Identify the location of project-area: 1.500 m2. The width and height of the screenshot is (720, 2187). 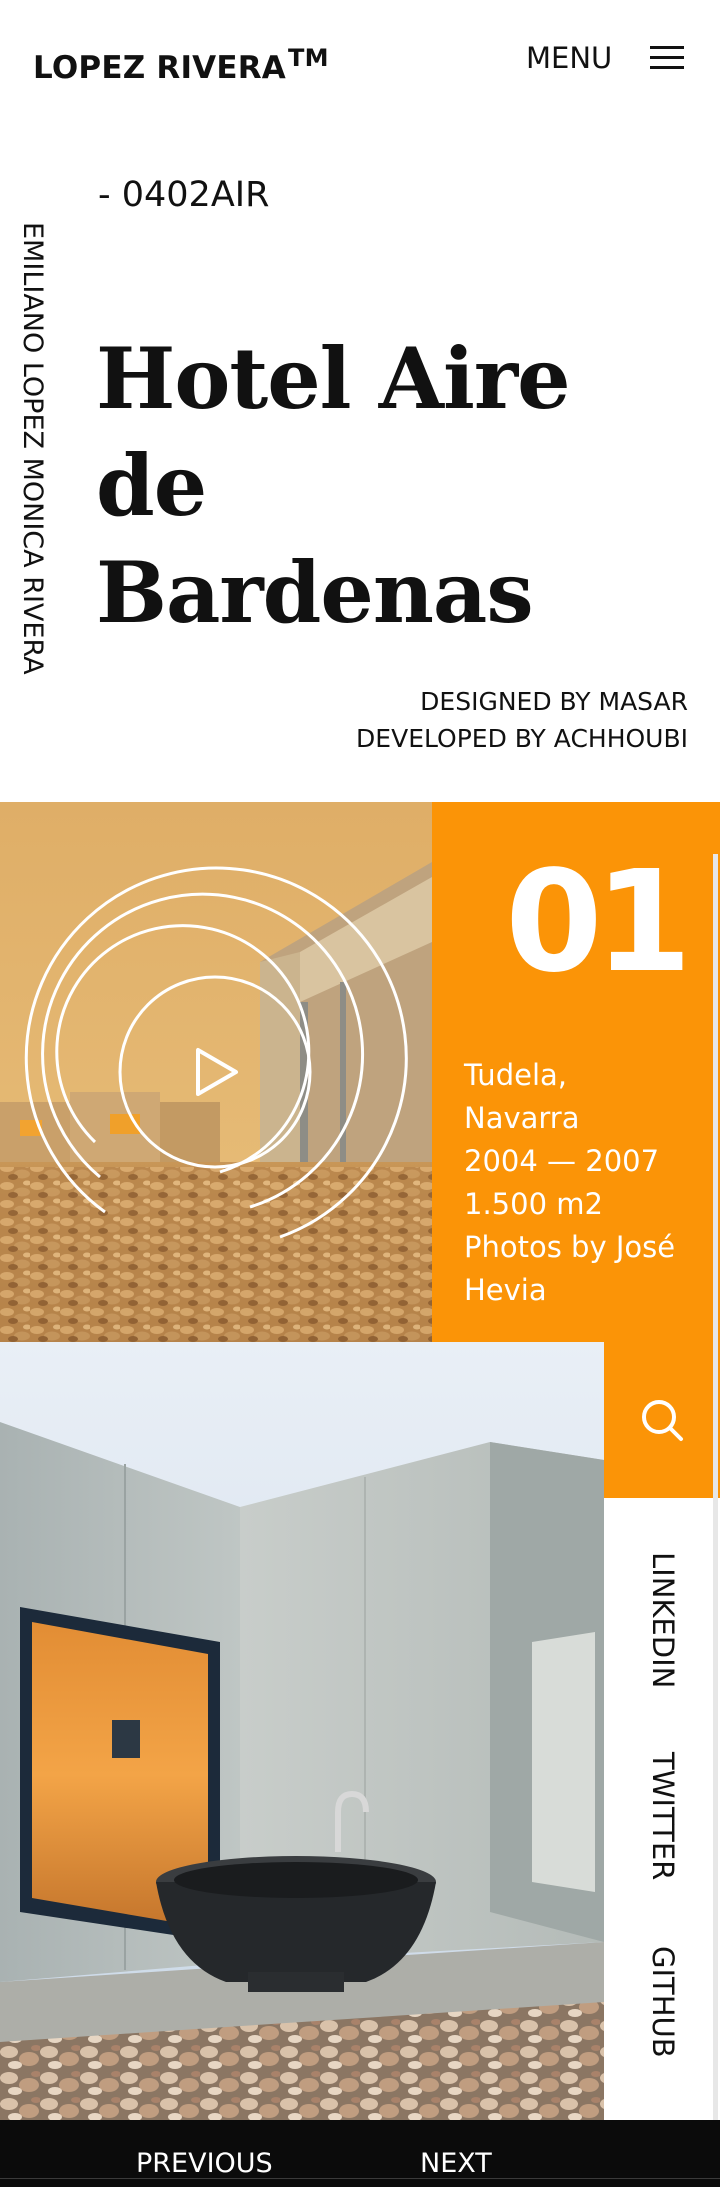
(533, 1204).